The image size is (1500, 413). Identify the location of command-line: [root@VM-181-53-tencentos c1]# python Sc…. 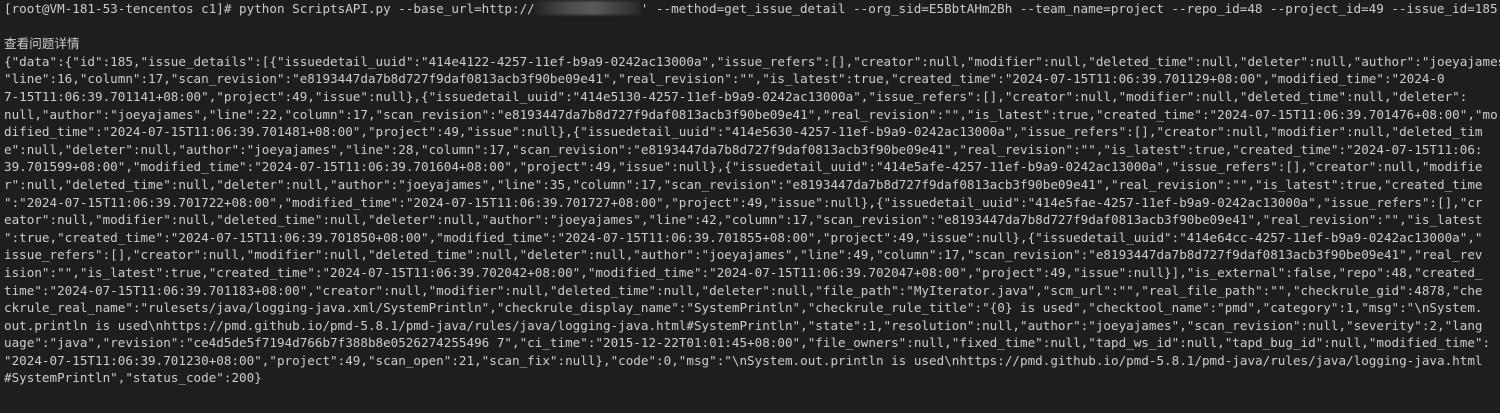
(752, 9).